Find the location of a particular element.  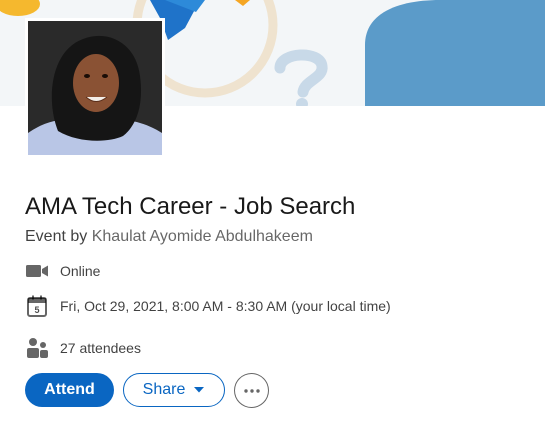

more-options-button is located at coordinates (251, 390).